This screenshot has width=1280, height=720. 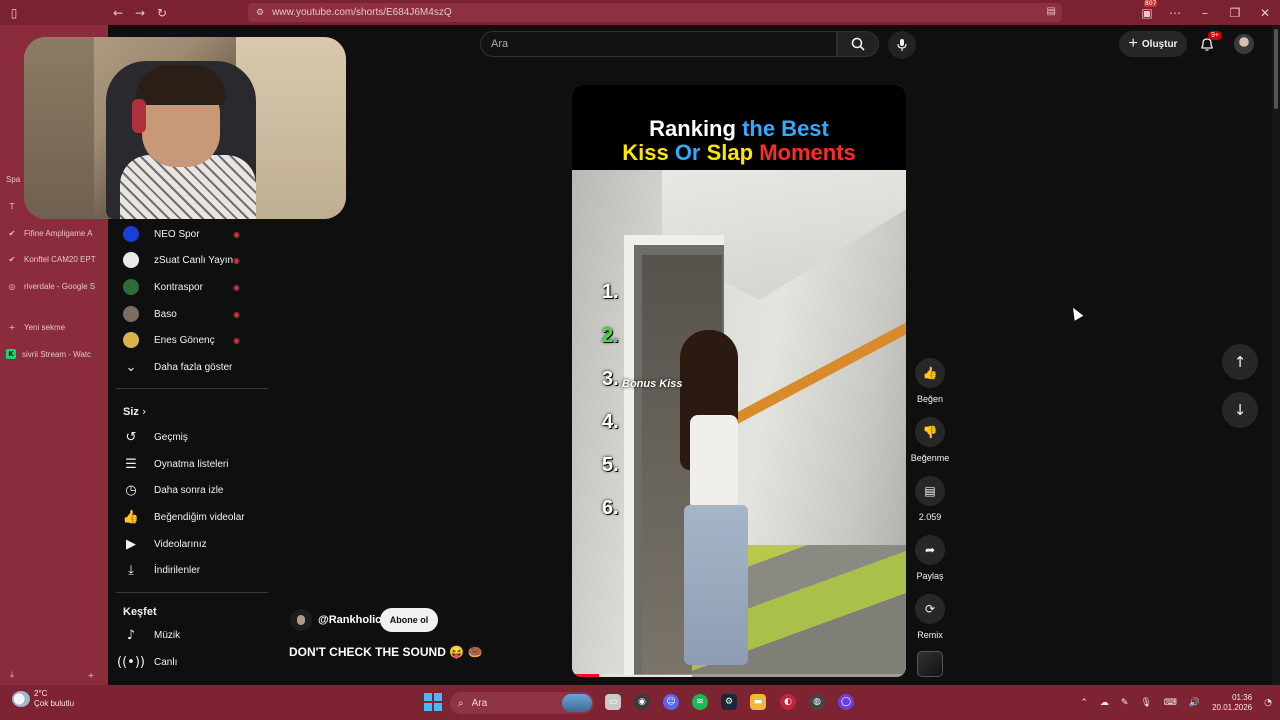 What do you see at coordinates (54, 259) in the screenshot?
I see `tab-konftel: ✔ Konftel CAM20 EPT` at bounding box center [54, 259].